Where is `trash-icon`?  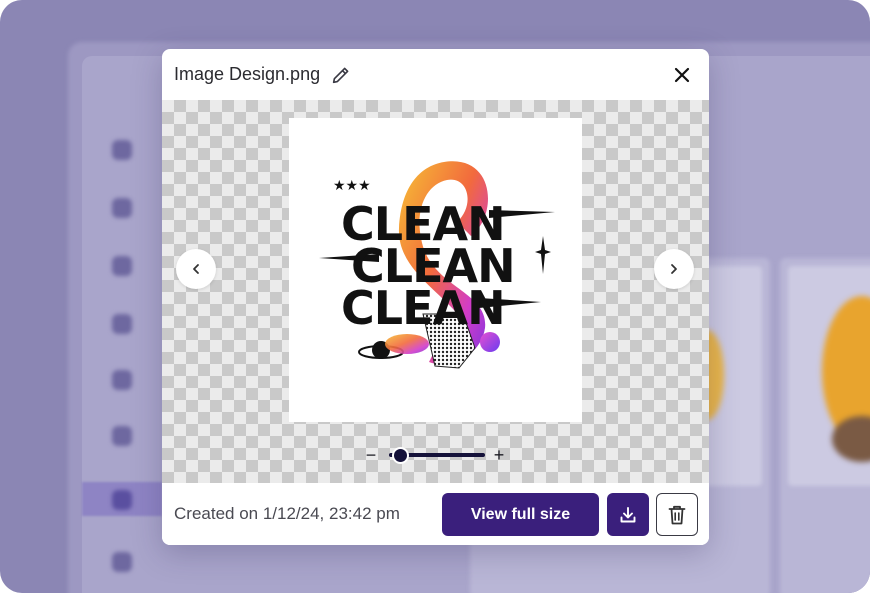 trash-icon is located at coordinates (677, 514).